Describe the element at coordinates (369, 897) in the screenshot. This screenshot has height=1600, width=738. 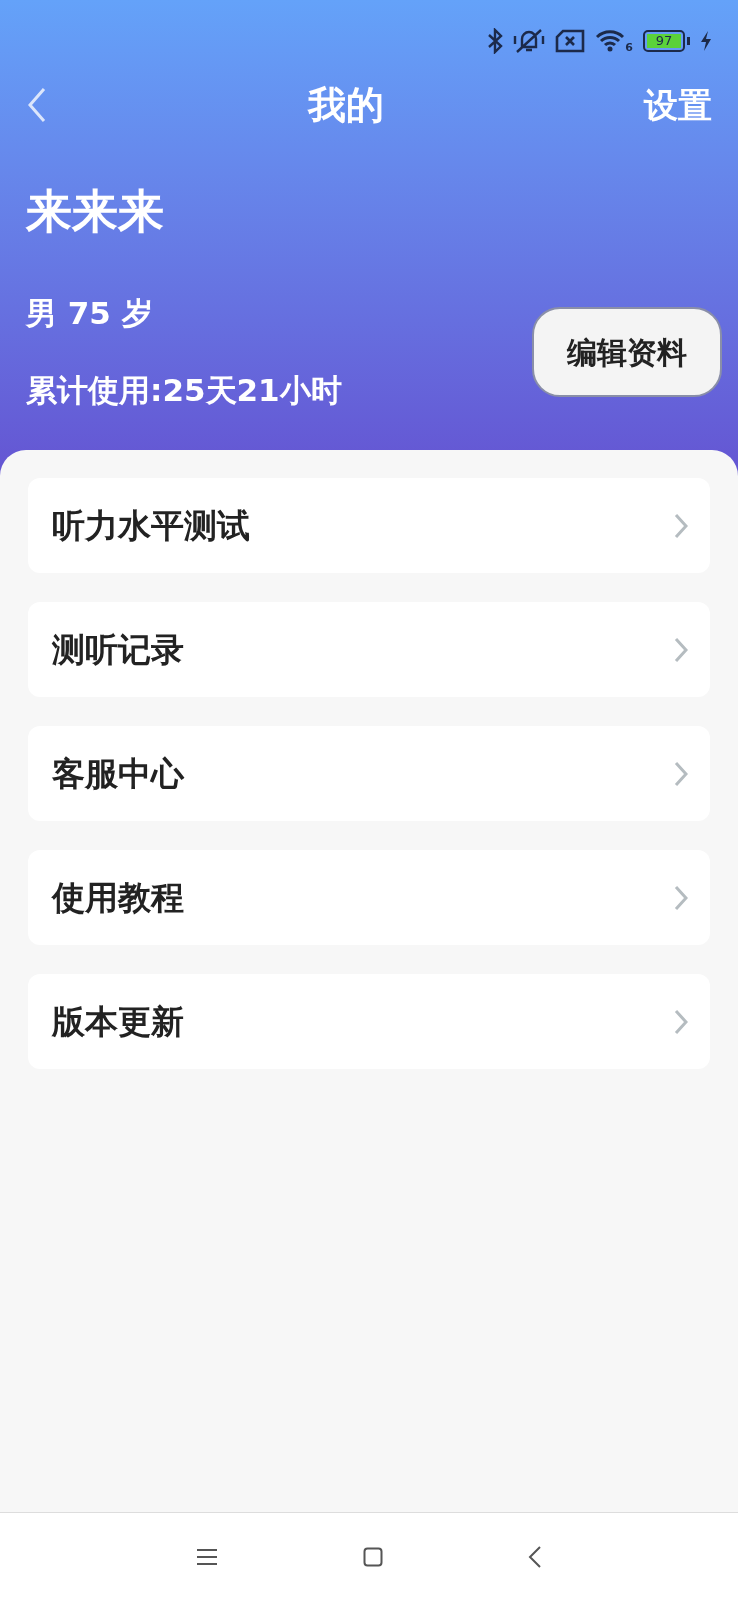
I see `menu-item: 使用教程` at that location.